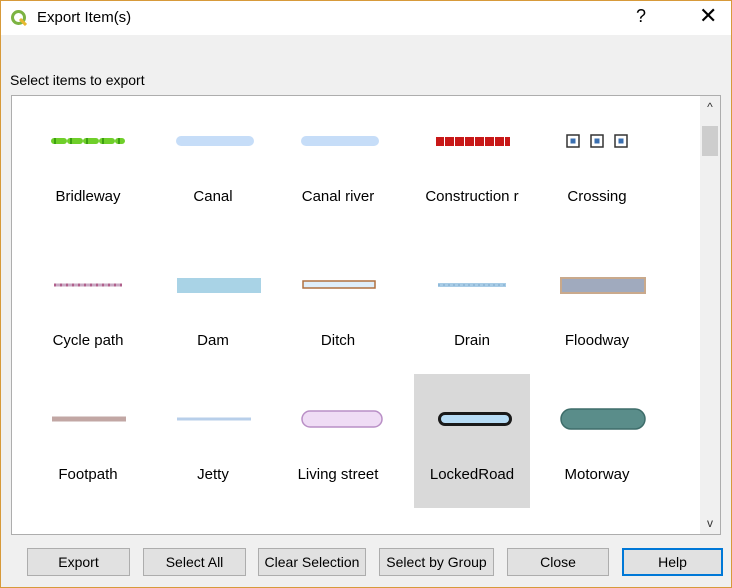 This screenshot has width=732, height=588. I want to click on symbol-item-label: Ditch, so click(338, 340).